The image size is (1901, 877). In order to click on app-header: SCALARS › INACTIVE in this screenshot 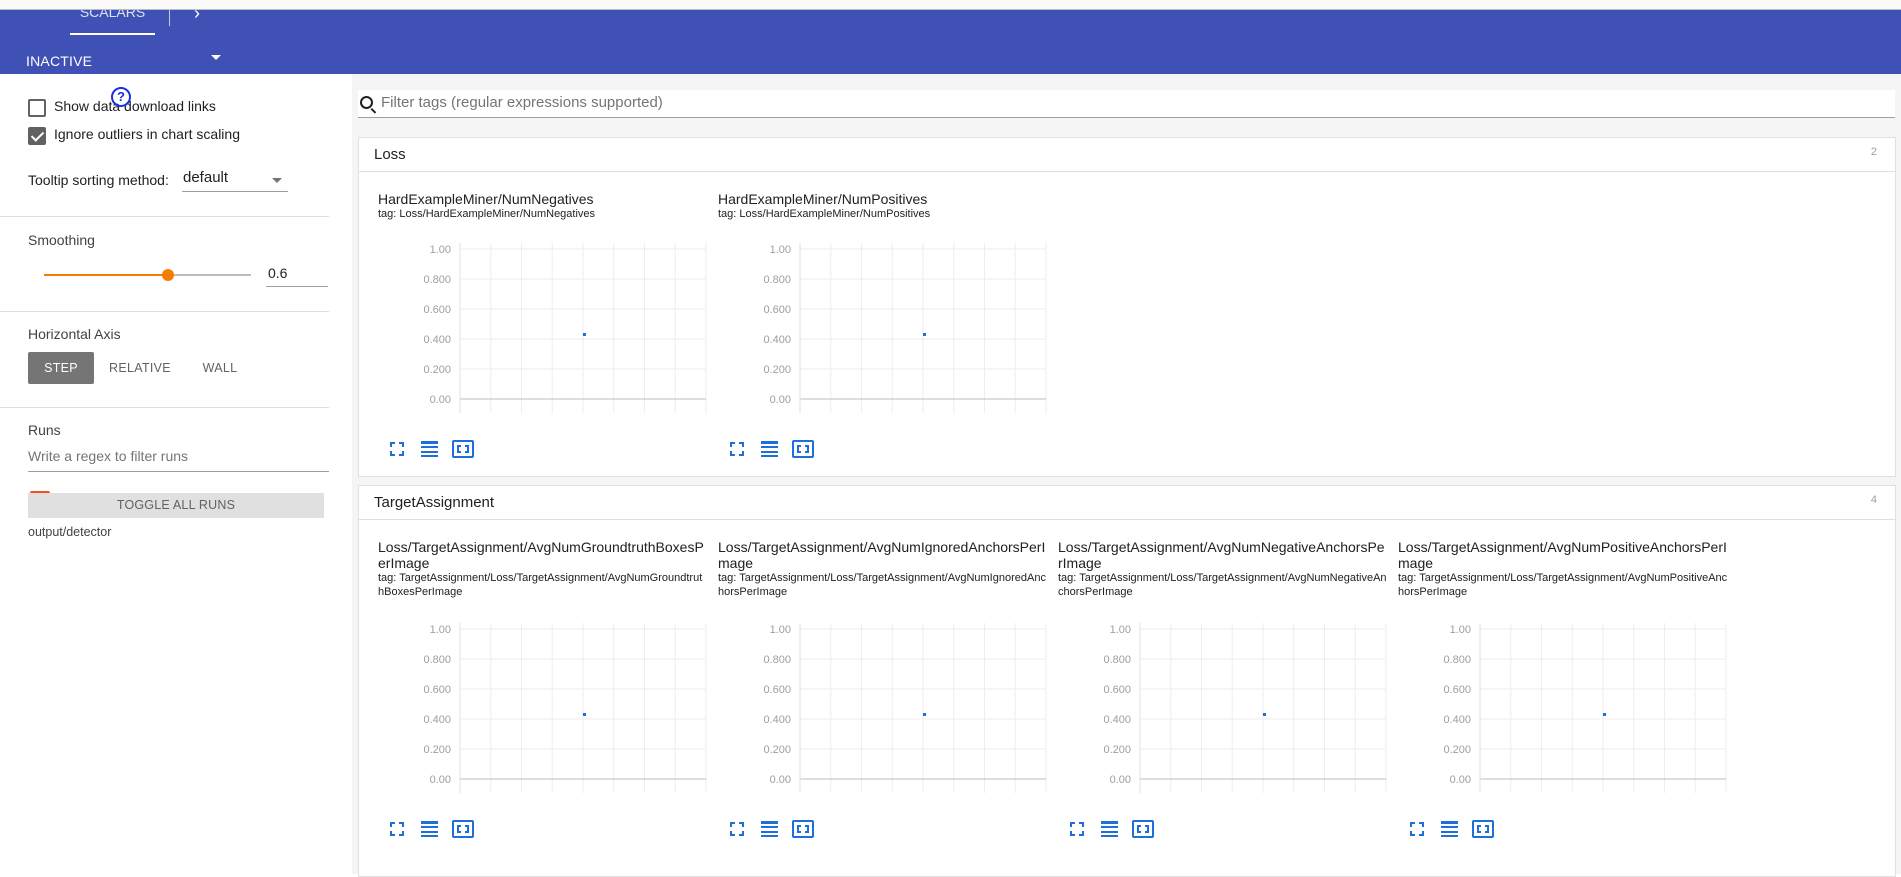, I will do `click(950, 40)`.